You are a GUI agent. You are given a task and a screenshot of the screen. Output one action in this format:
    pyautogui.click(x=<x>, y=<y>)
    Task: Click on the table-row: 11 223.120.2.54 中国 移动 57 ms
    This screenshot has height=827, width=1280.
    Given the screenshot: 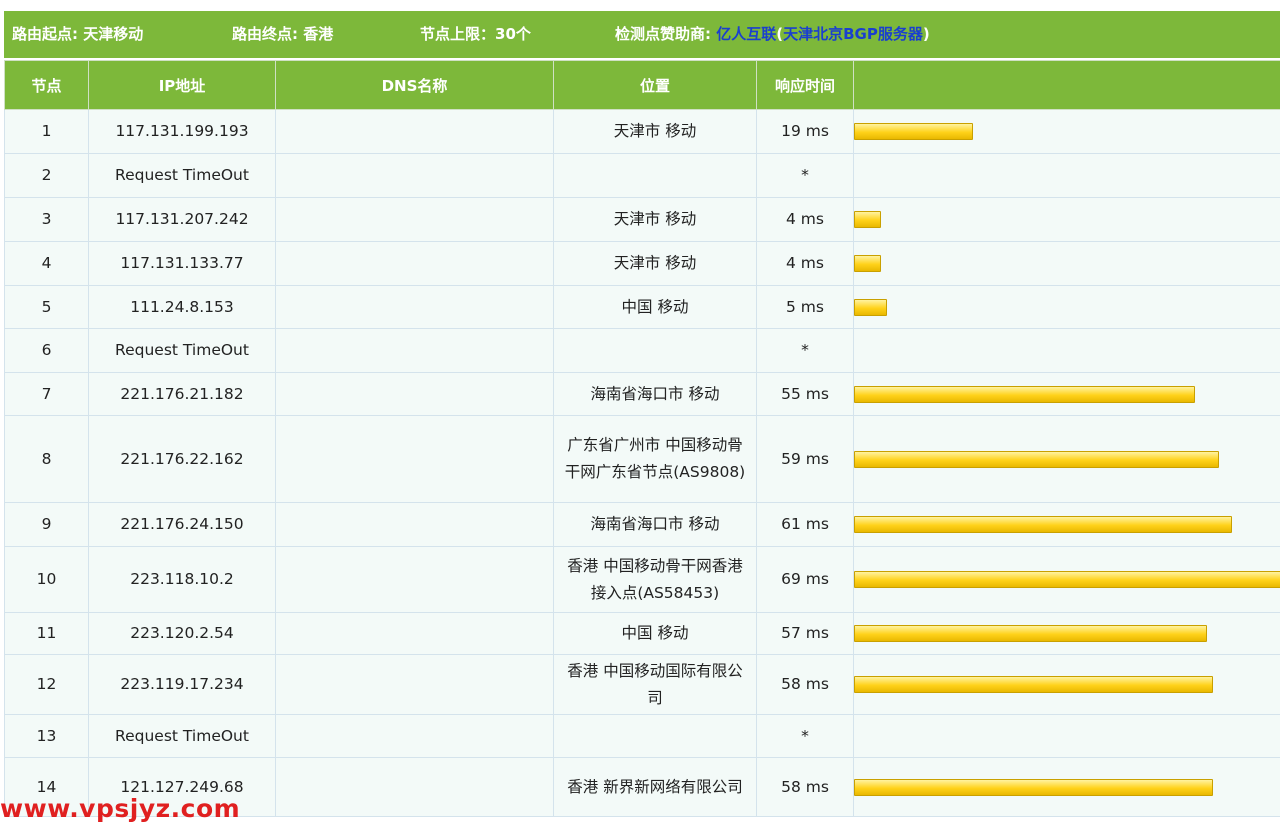 What is the action you would take?
    pyautogui.click(x=642, y=633)
    